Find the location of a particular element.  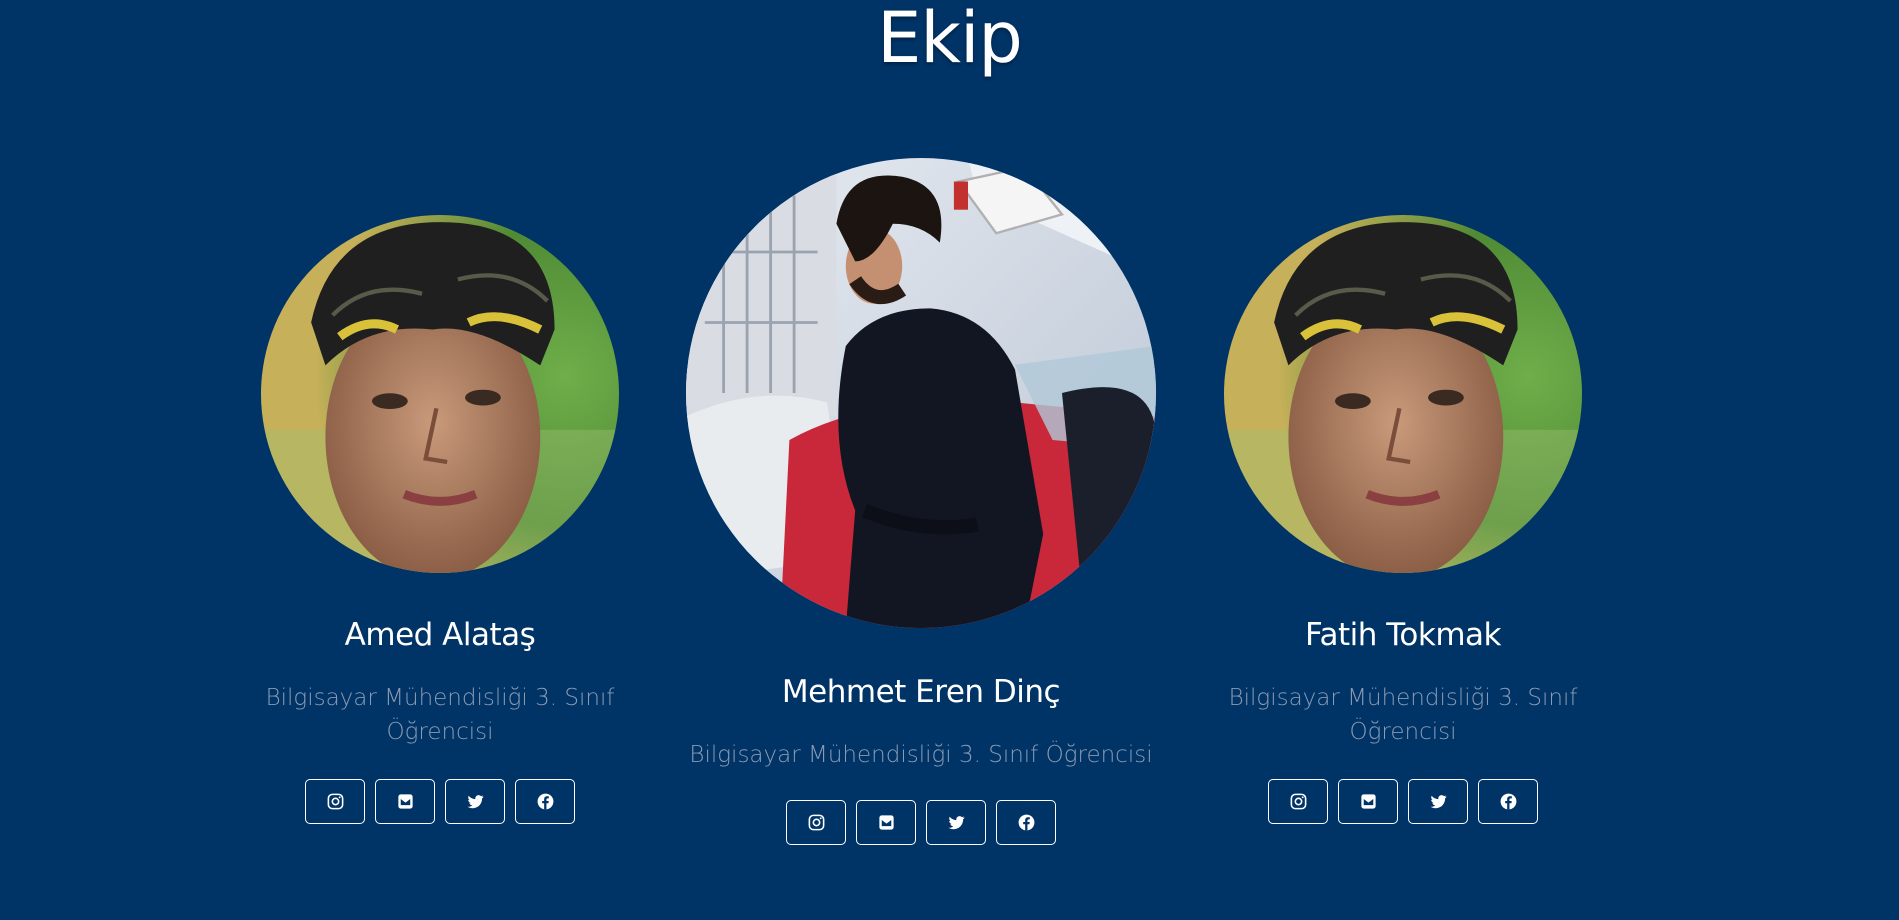

page-title: Ekip is located at coordinates (950, 39).